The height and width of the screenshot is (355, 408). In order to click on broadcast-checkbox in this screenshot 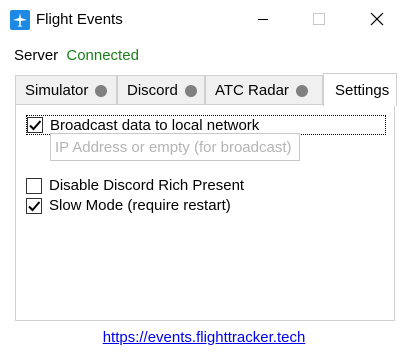, I will do `click(35, 125)`.